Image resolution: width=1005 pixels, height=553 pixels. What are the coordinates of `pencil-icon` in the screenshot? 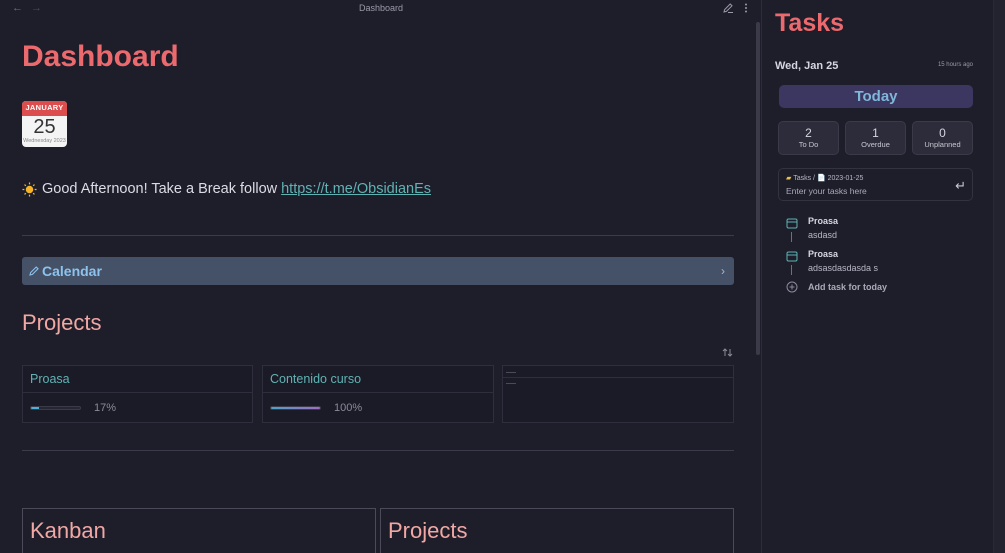 It's located at (34, 271).